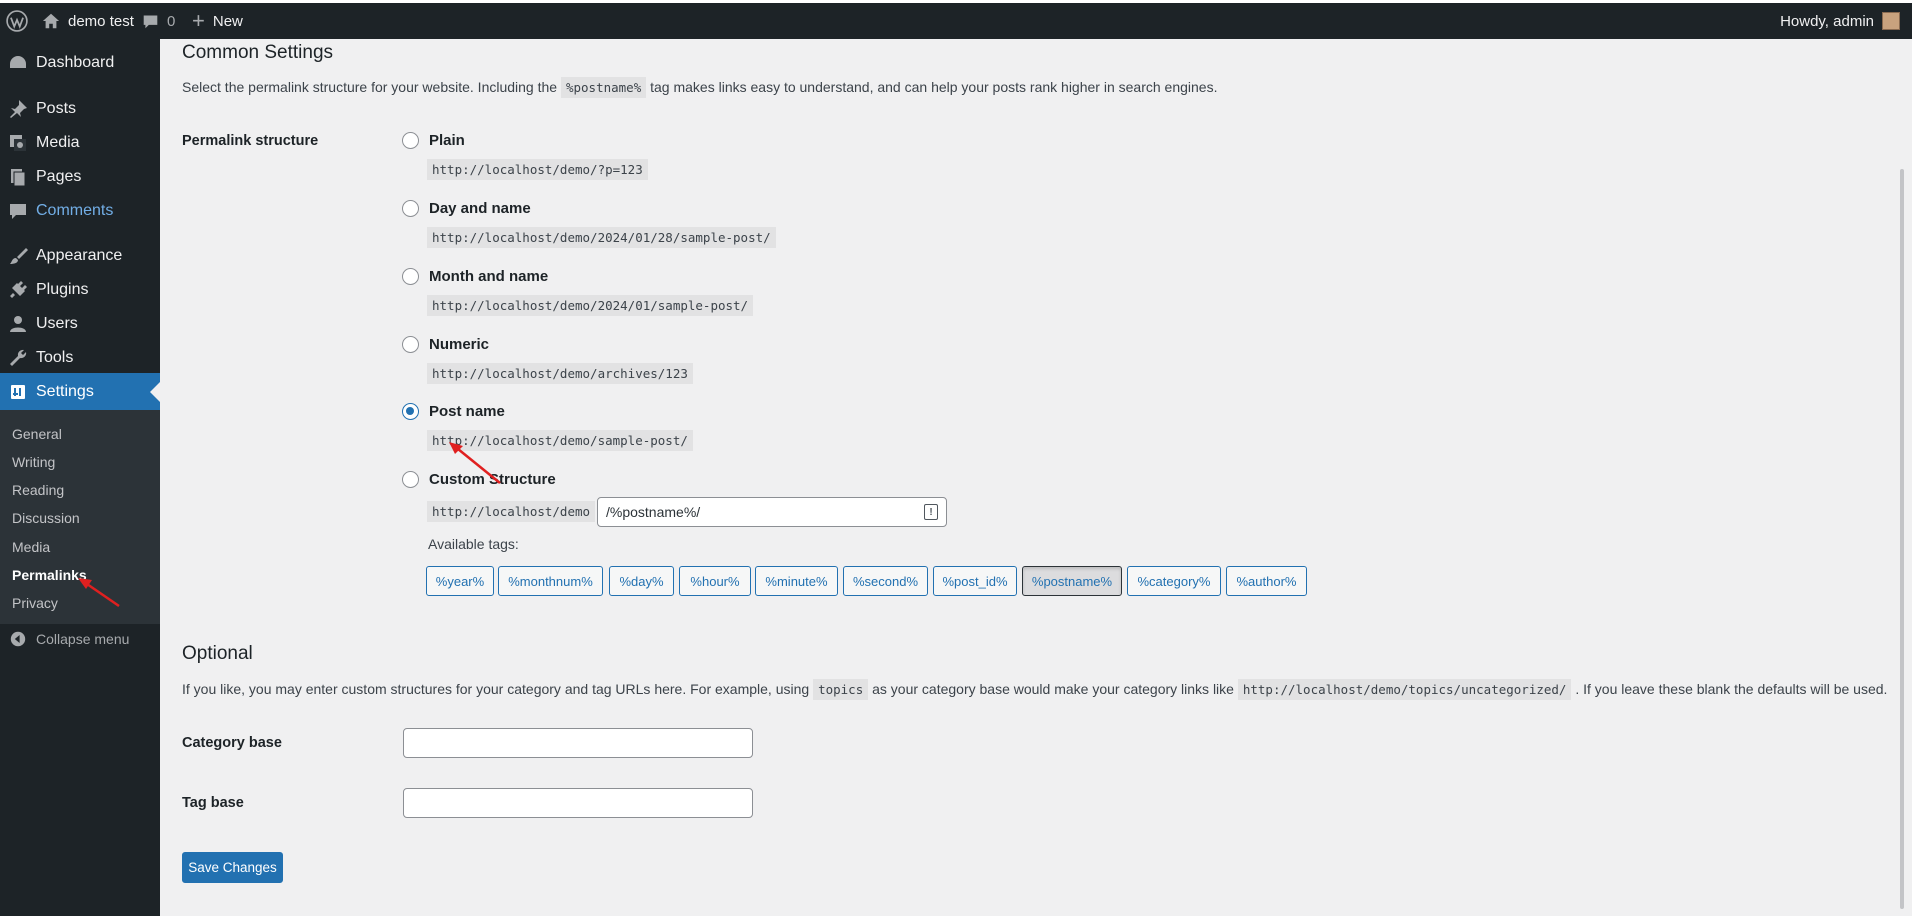 The image size is (1912, 916). What do you see at coordinates (99, 593) in the screenshot?
I see `annotation-arrow-permalinks` at bounding box center [99, 593].